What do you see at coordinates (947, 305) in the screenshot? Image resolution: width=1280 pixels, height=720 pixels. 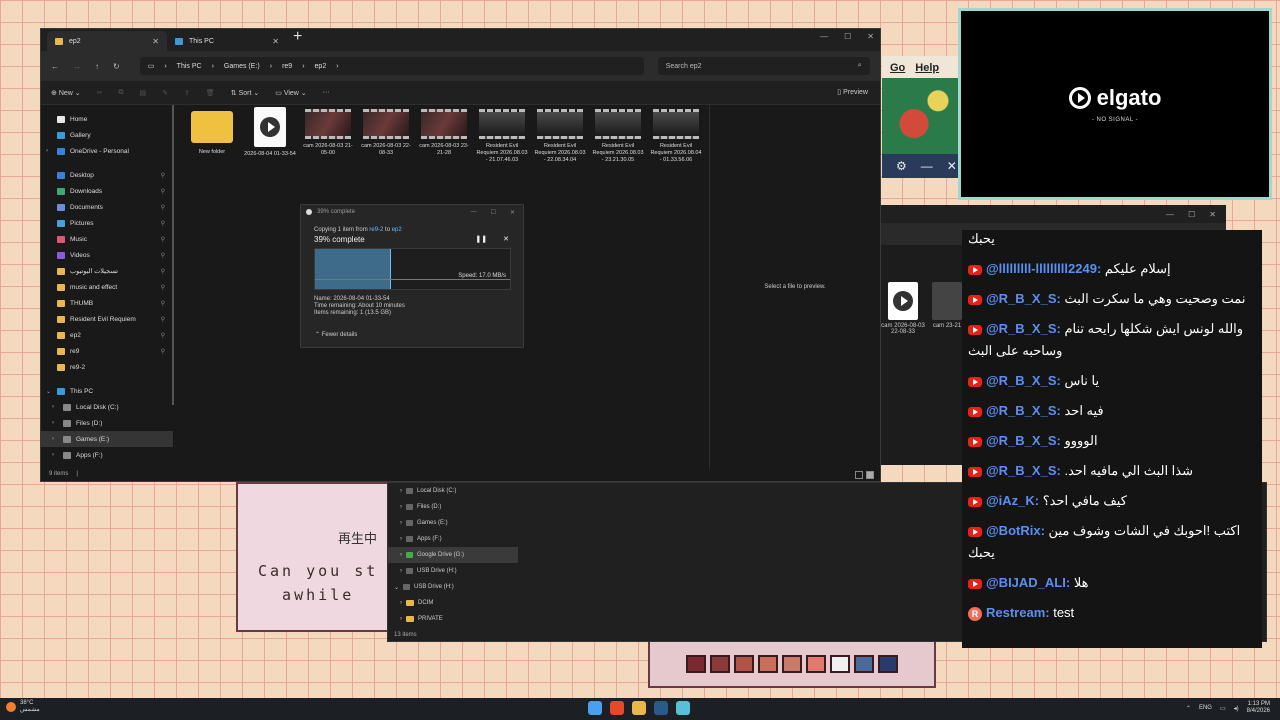 I see `right-file-2: cam 23-21` at bounding box center [947, 305].